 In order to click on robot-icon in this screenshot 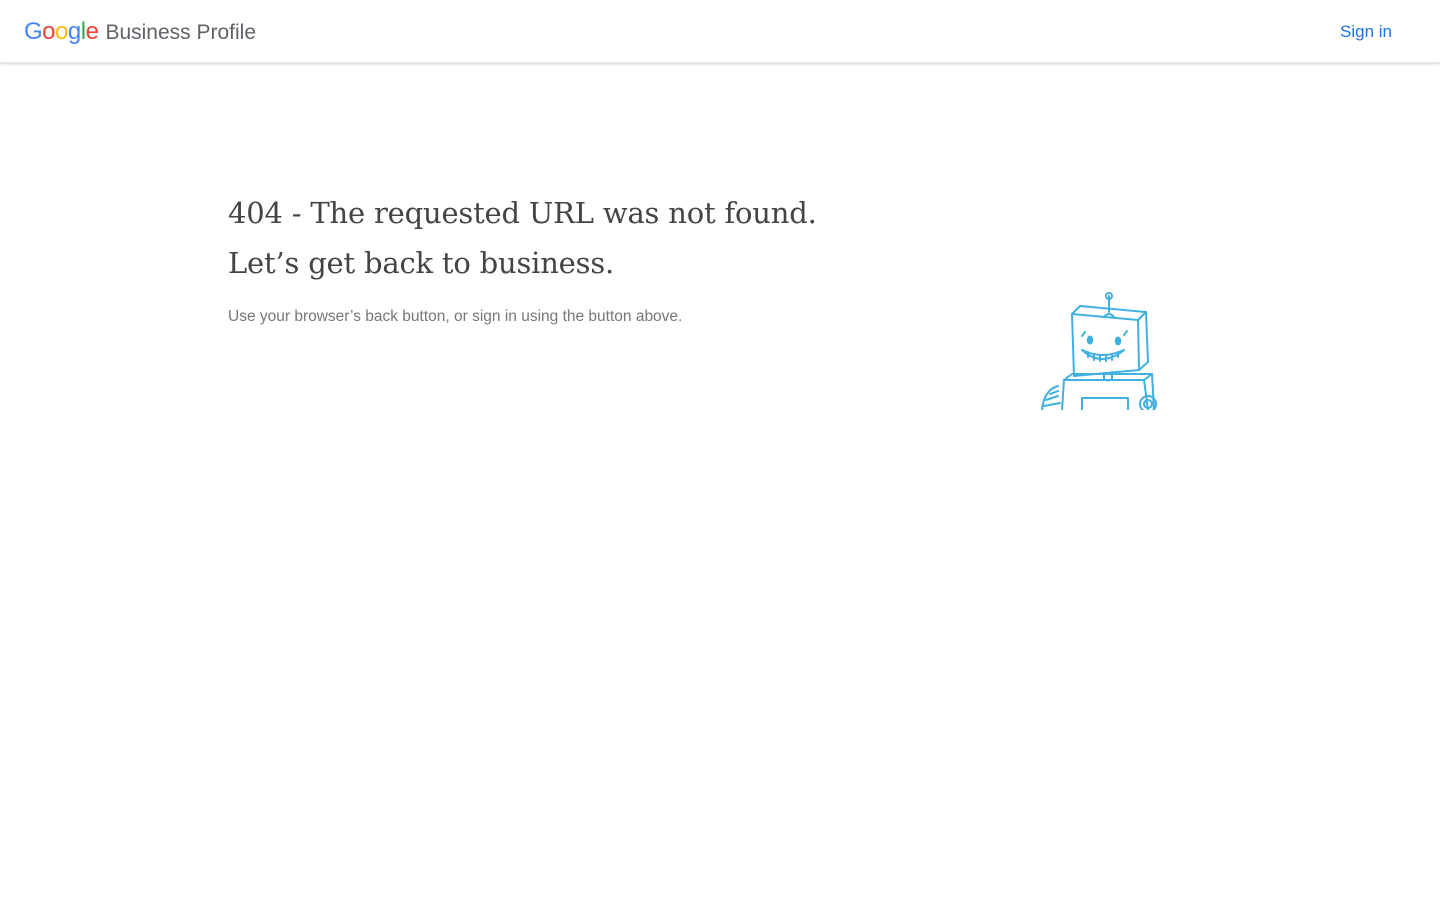, I will do `click(1102, 351)`.